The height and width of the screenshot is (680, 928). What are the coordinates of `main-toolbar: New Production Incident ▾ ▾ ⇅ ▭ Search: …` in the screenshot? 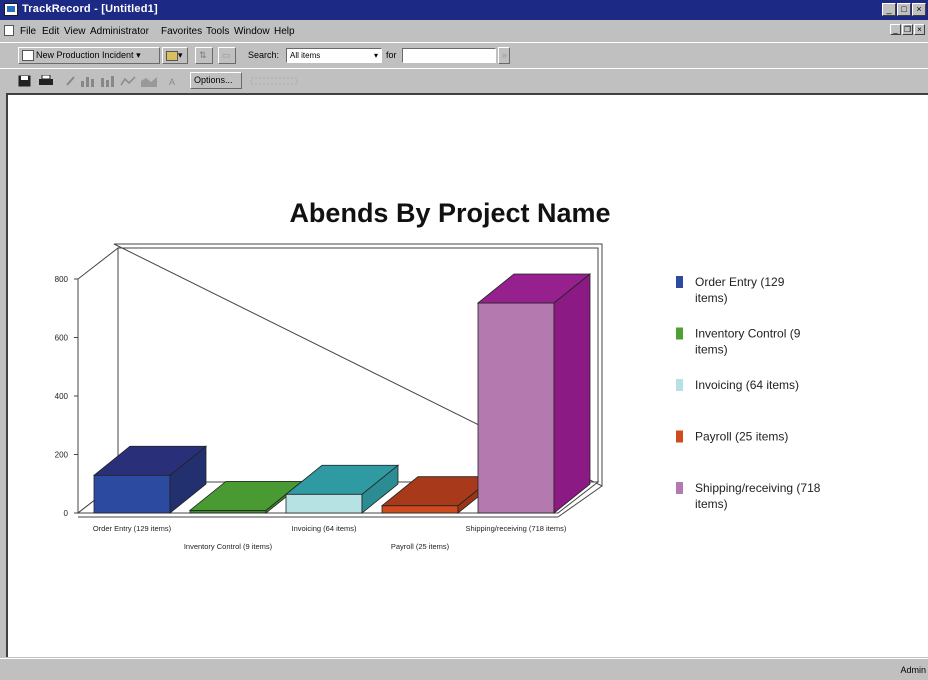 It's located at (464, 55).